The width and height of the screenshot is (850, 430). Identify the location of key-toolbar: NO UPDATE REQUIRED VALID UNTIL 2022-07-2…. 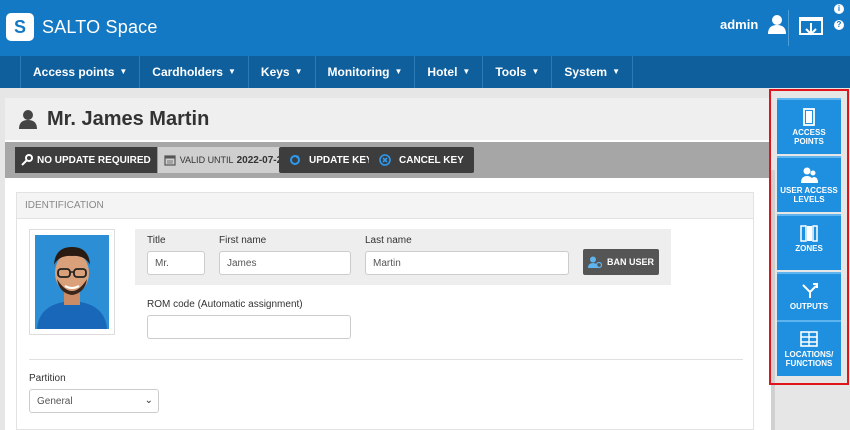
(388, 160).